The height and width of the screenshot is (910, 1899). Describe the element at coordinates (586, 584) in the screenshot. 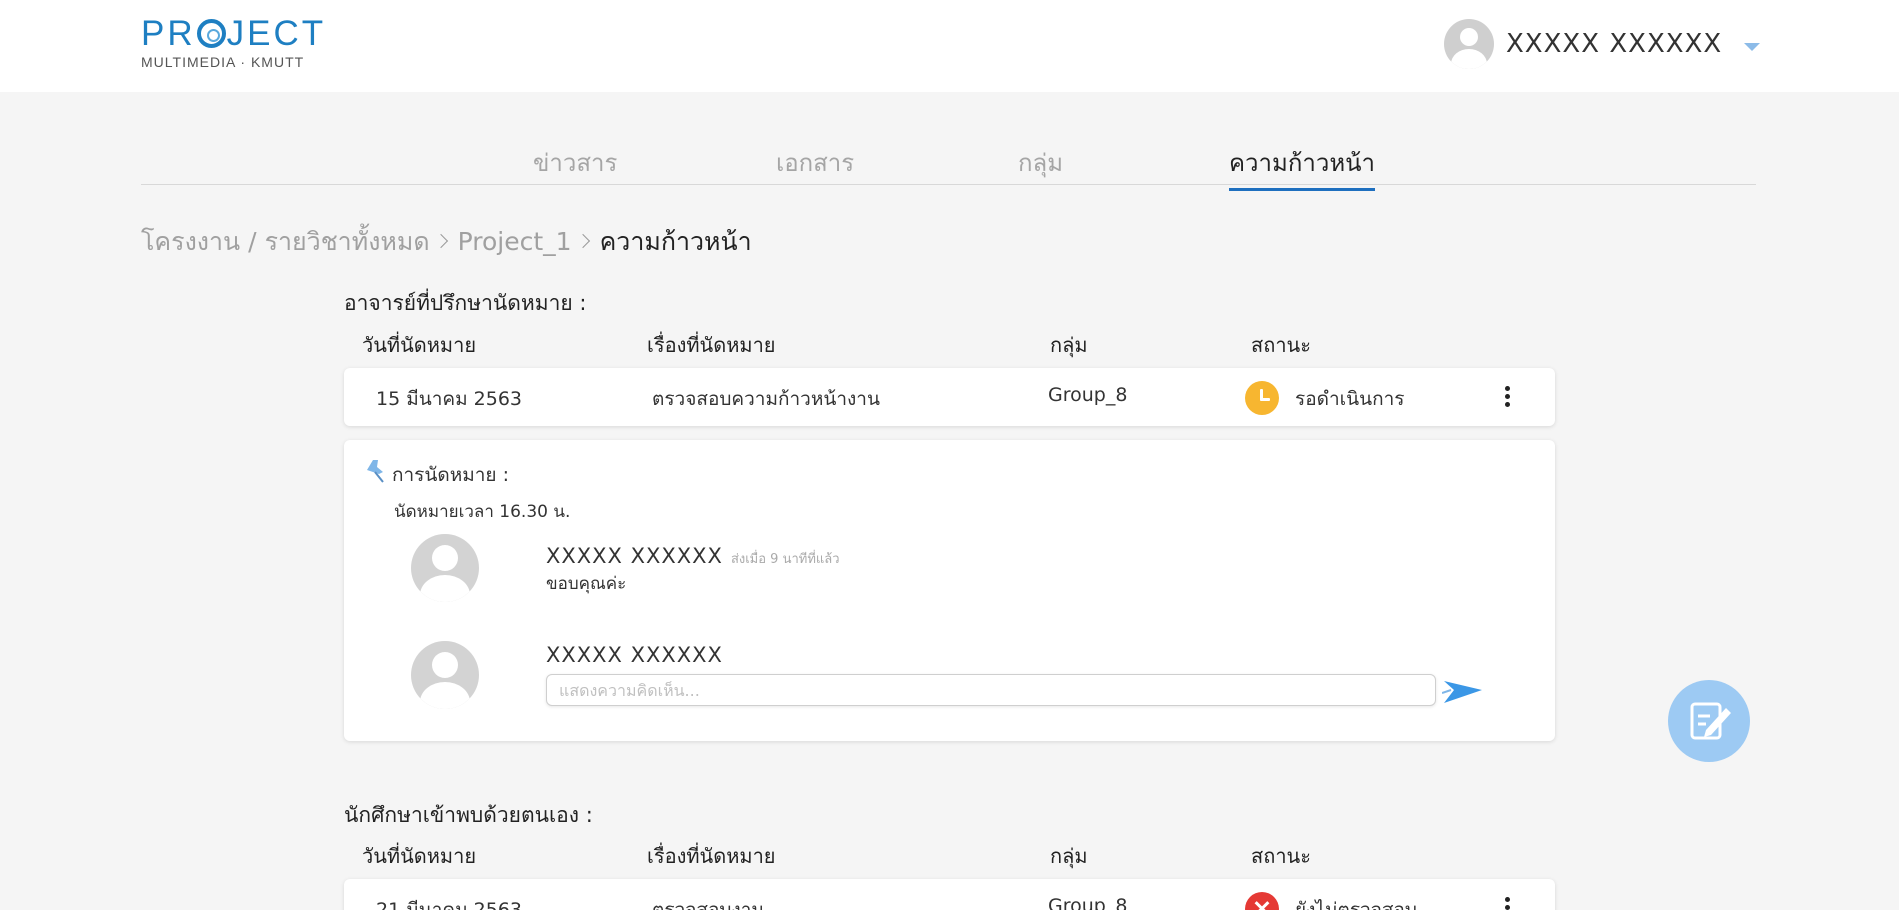

I see `comment-text: ขอบคุณค่ะ` at that location.